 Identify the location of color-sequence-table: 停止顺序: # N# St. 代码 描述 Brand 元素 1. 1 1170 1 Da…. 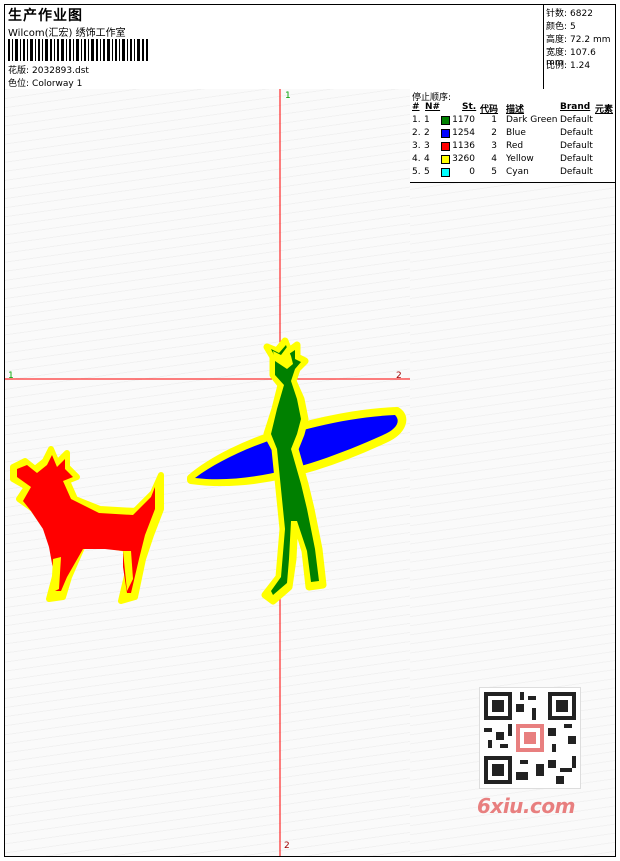
(512, 136).